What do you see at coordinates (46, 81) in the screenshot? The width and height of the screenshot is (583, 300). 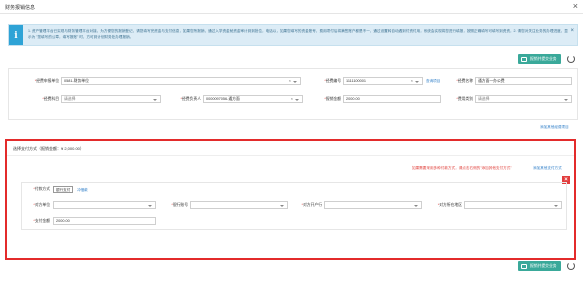 I see `dept-label: *经费申报单位` at bounding box center [46, 81].